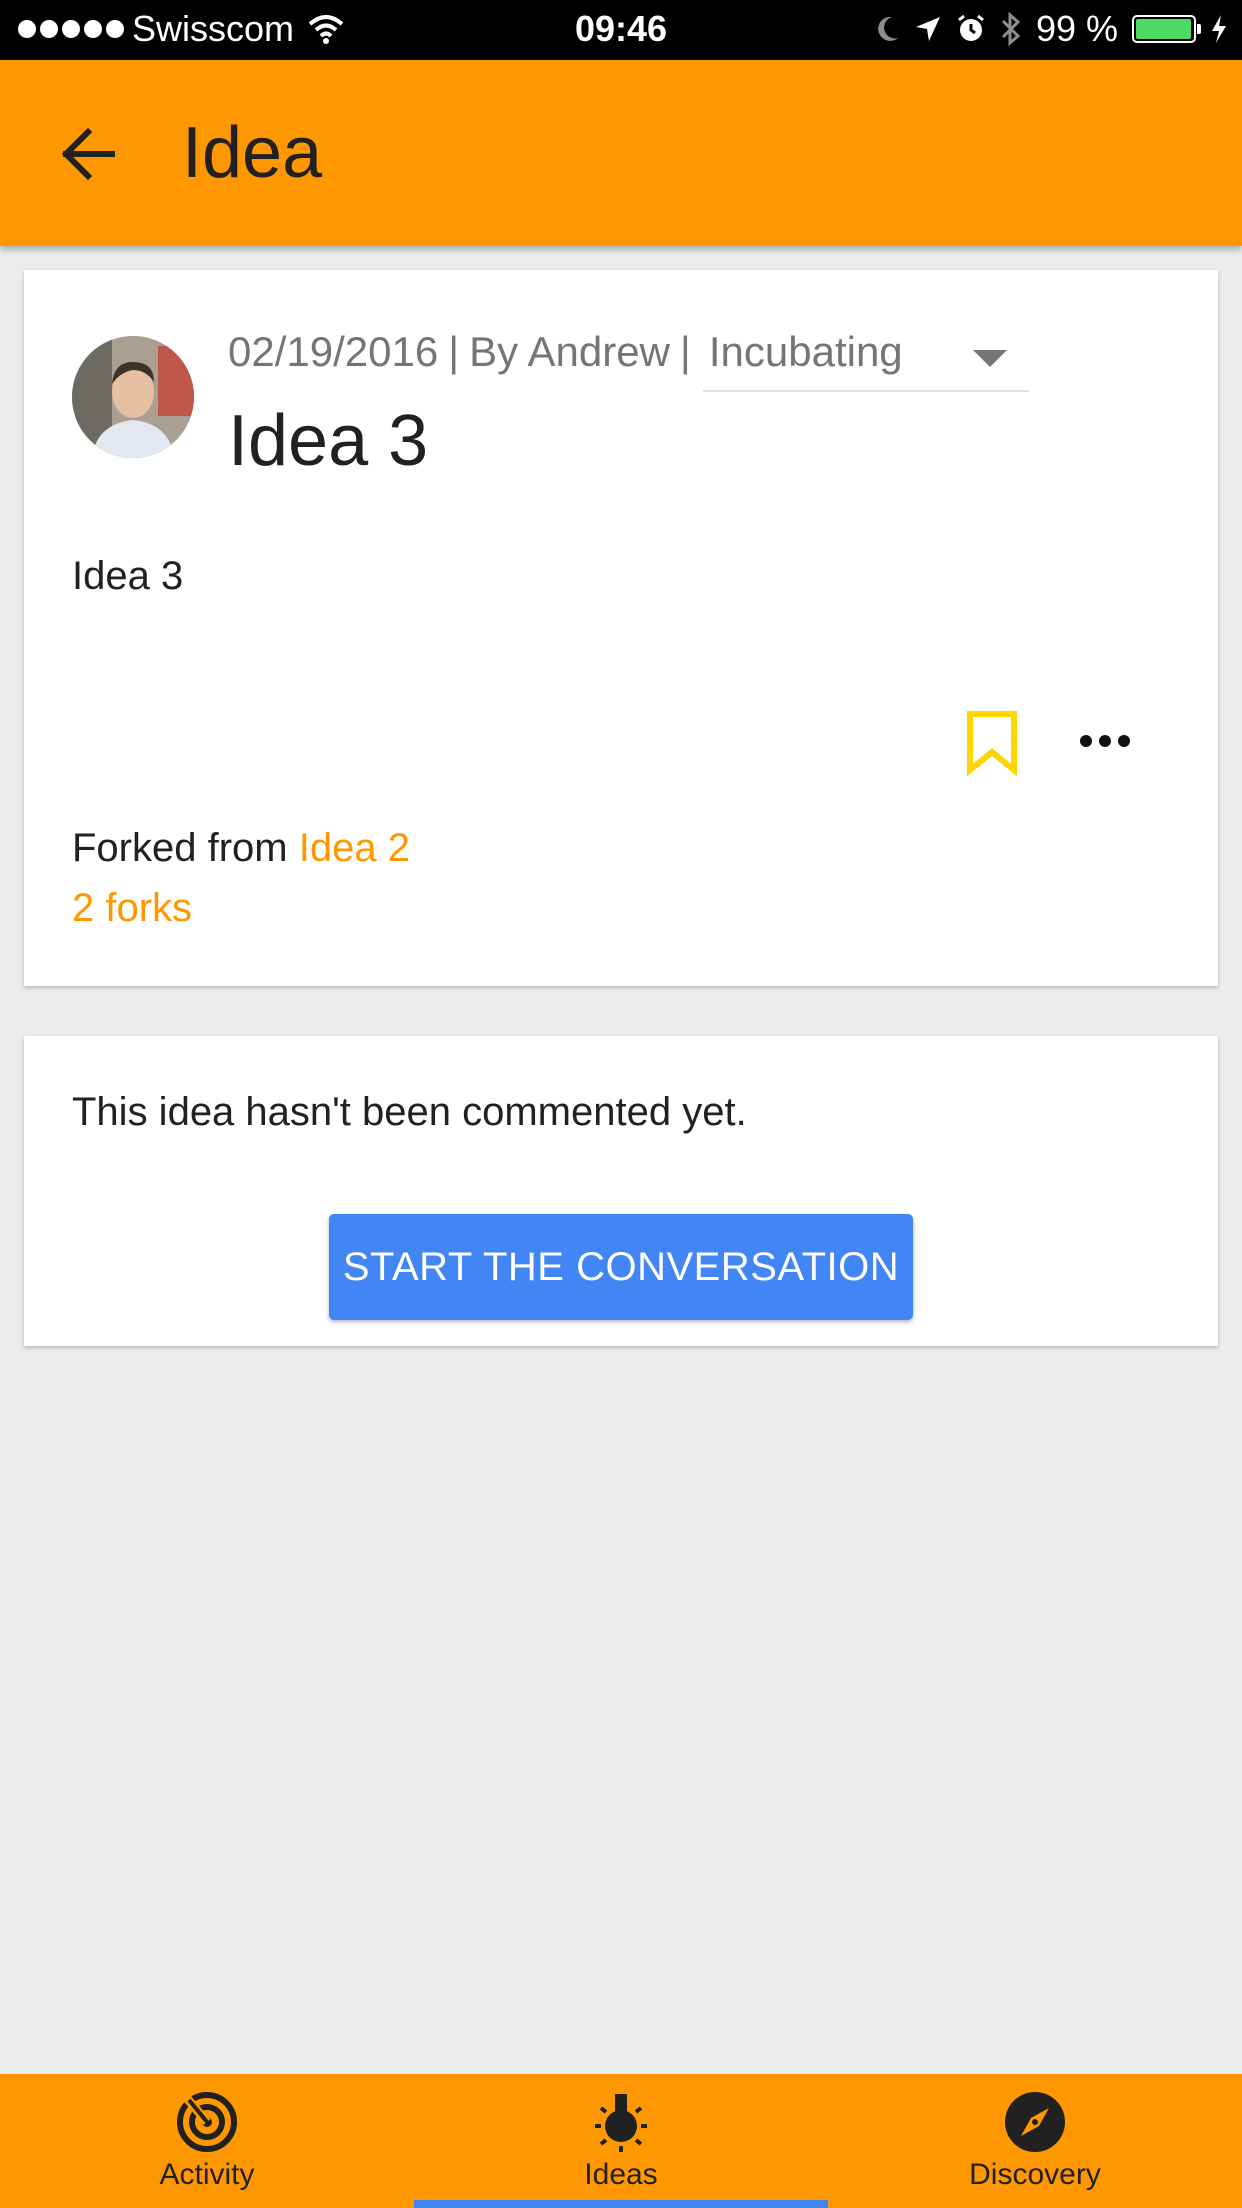 This screenshot has width=1242, height=2208. I want to click on nav-item-activity: Activity, so click(207, 2141).